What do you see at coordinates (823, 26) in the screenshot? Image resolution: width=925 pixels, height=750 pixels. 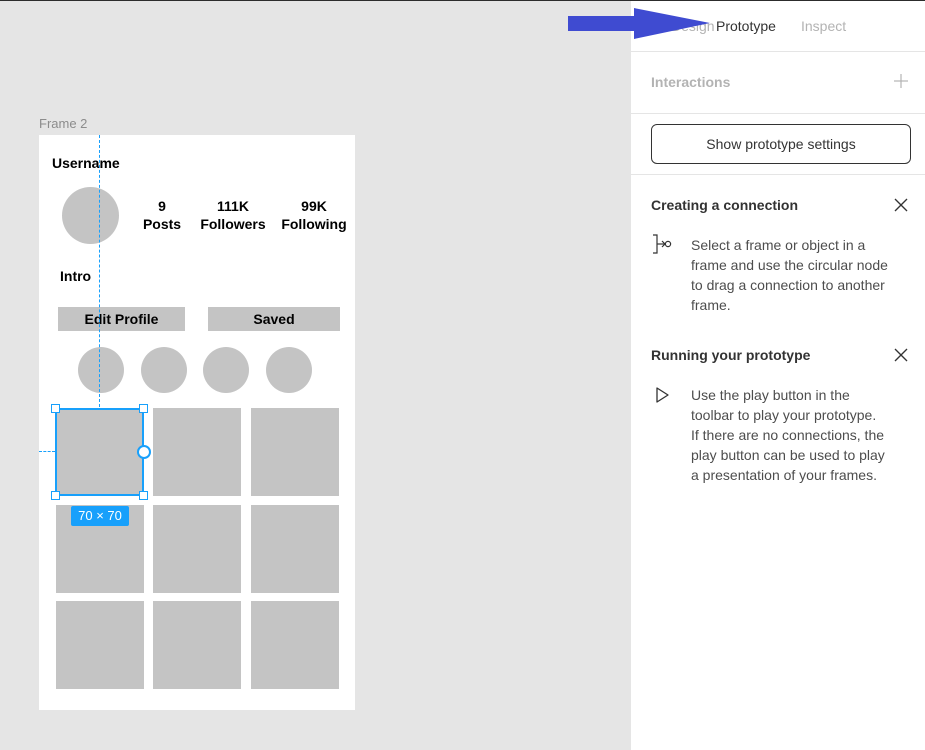 I see `tab-inspect: Inspect` at bounding box center [823, 26].